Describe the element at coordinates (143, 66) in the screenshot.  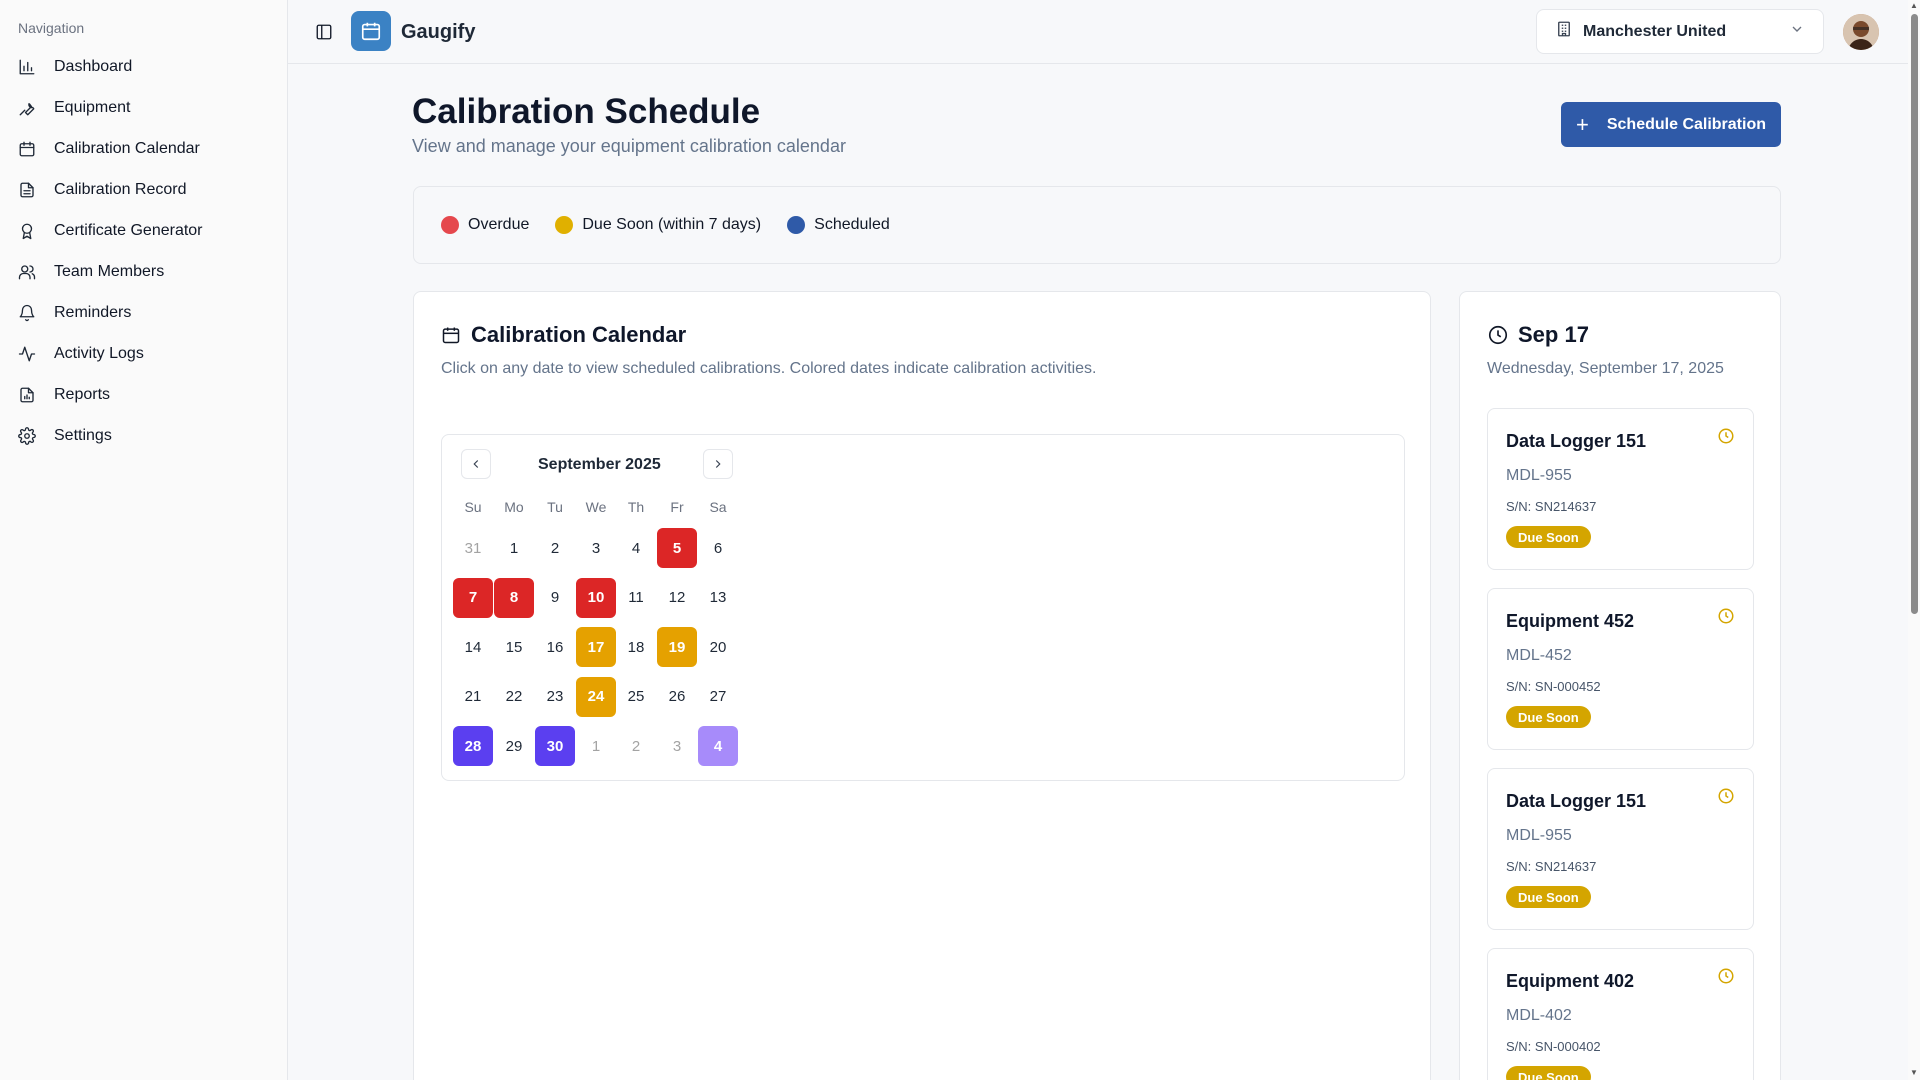
I see `sidebar-item-dashboard: Dashboard` at that location.